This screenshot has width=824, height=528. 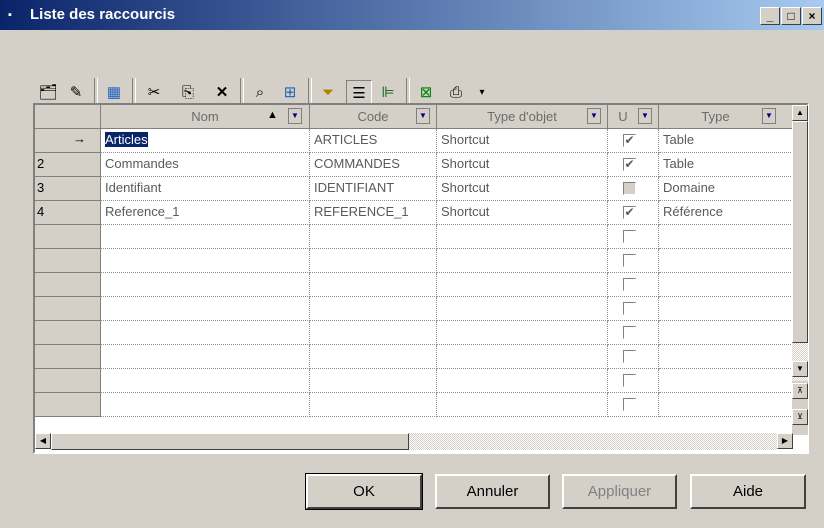 What do you see at coordinates (726, 189) in the screenshot?
I see `cell-type: Domaine` at bounding box center [726, 189].